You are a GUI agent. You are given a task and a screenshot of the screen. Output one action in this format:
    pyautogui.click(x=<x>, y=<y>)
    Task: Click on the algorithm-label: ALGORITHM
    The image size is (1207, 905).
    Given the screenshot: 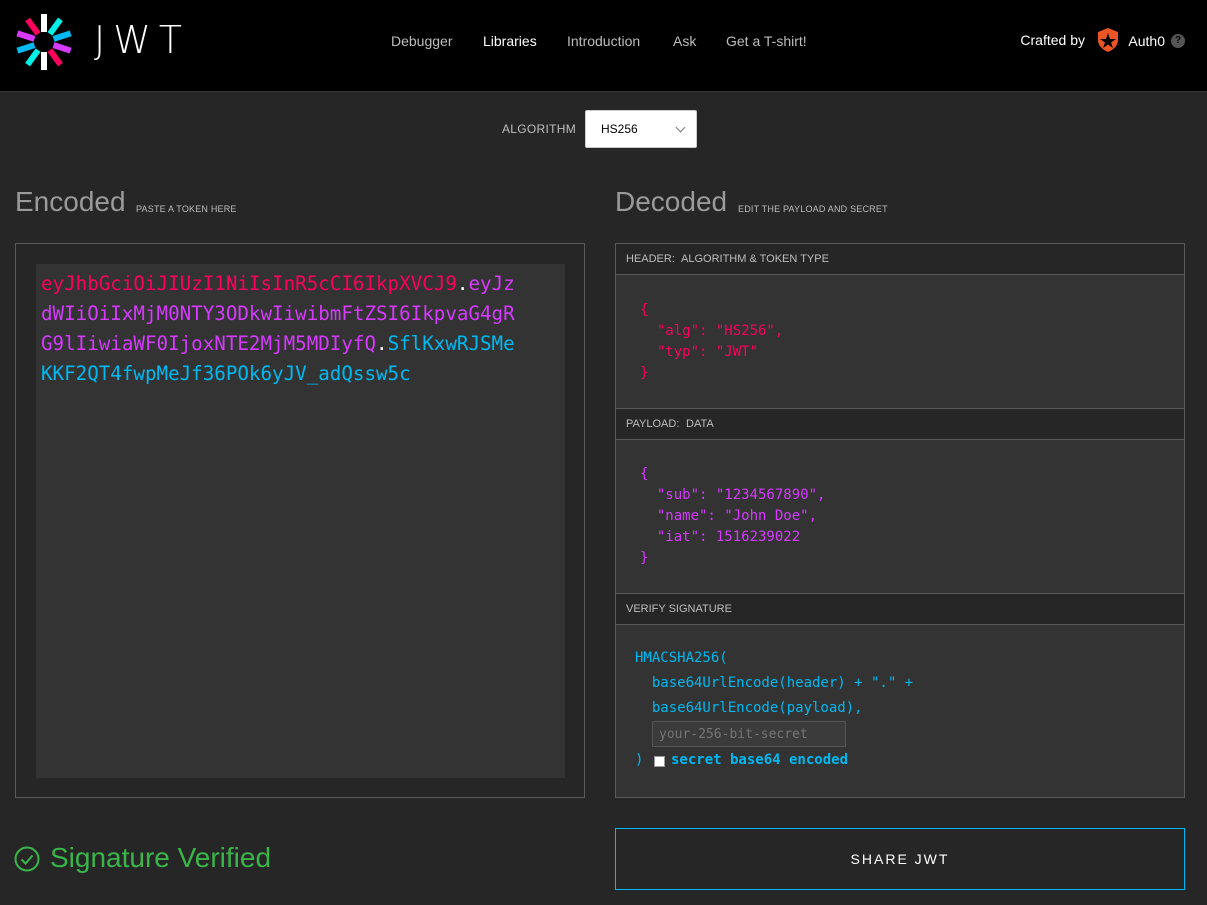 What is the action you would take?
    pyautogui.click(x=539, y=129)
    